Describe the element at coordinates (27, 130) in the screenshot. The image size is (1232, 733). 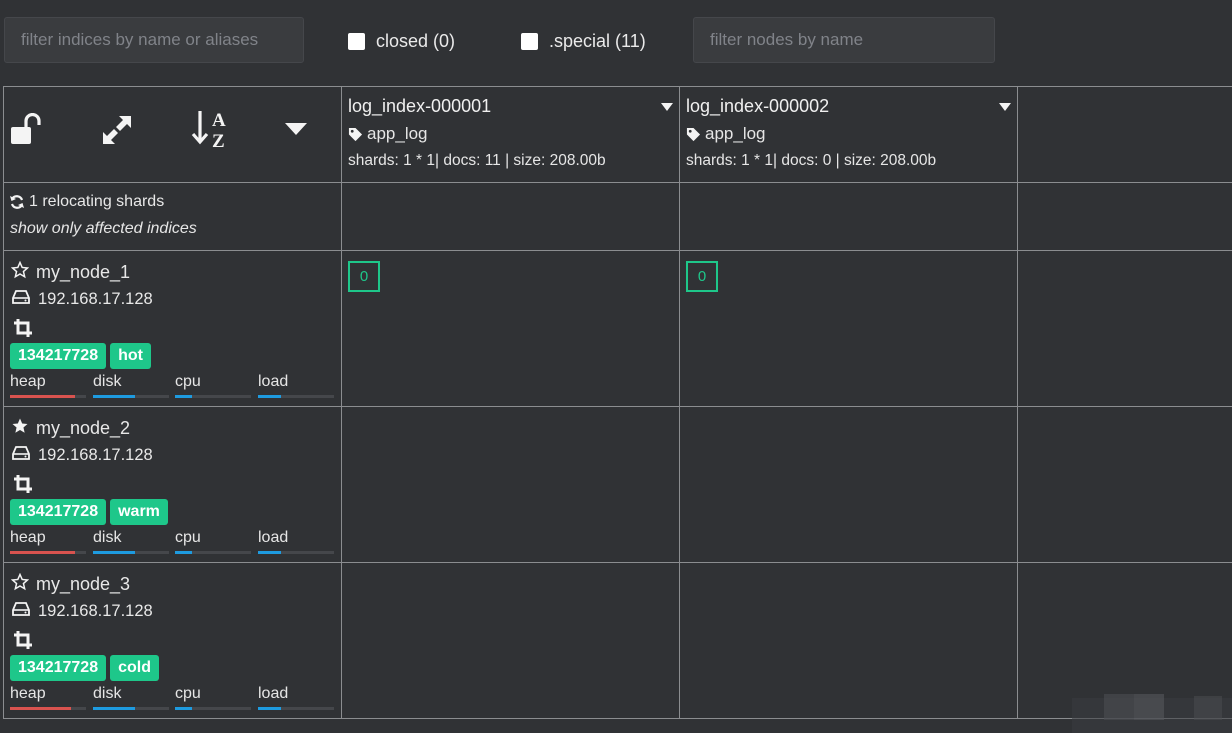
I see `unlock-icon` at that location.